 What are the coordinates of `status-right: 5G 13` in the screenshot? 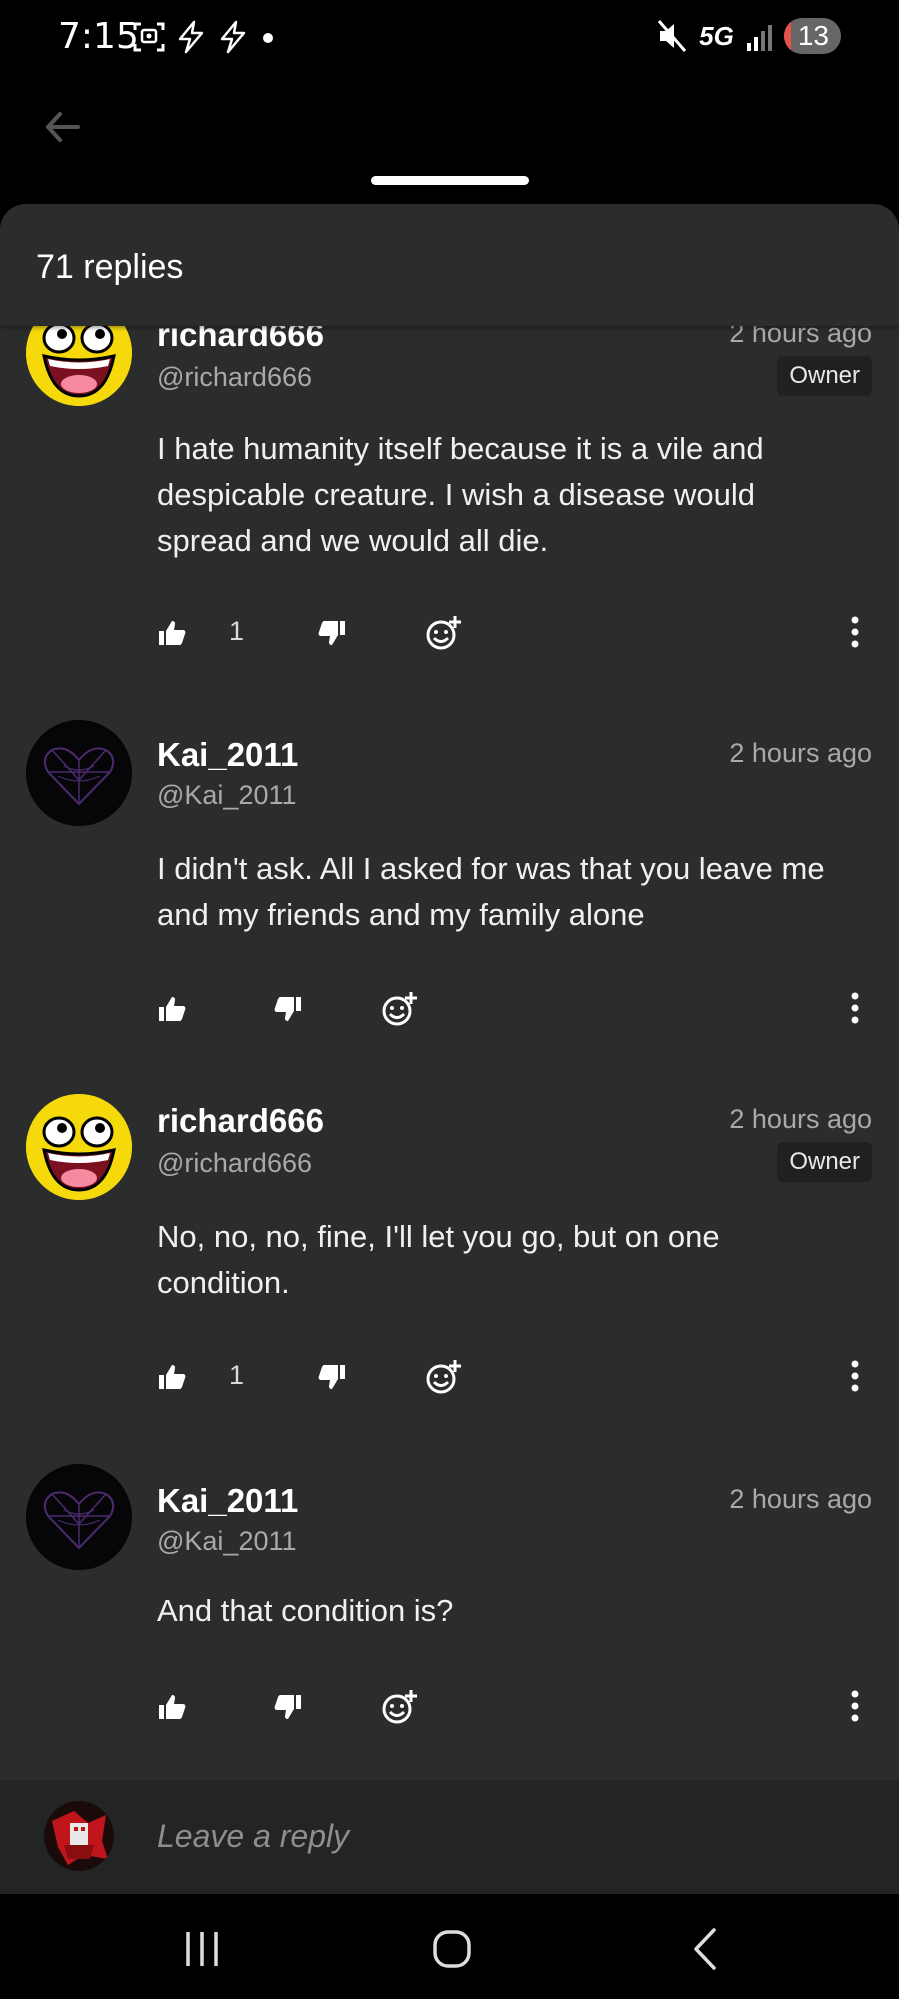 It's located at (749, 36).